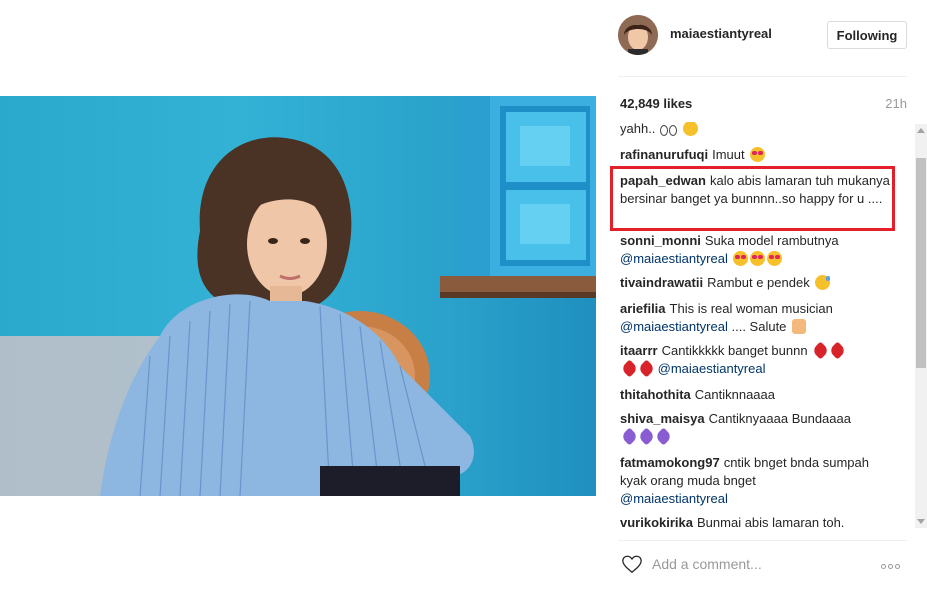  What do you see at coordinates (757, 130) in the screenshot?
I see `list-item: yahh..` at bounding box center [757, 130].